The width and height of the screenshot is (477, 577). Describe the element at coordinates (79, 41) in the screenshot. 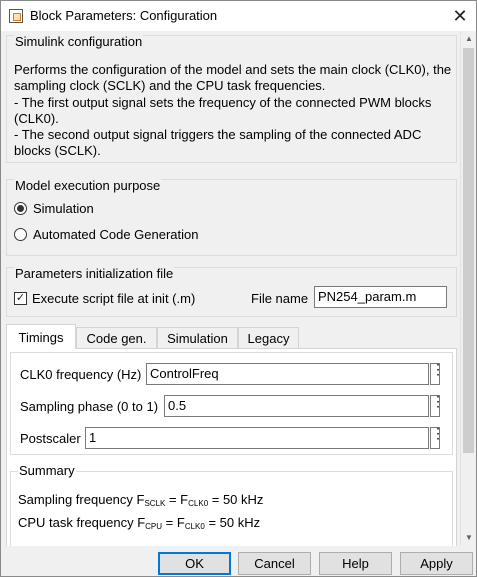

I see `group-title: Simulink configuration` at that location.